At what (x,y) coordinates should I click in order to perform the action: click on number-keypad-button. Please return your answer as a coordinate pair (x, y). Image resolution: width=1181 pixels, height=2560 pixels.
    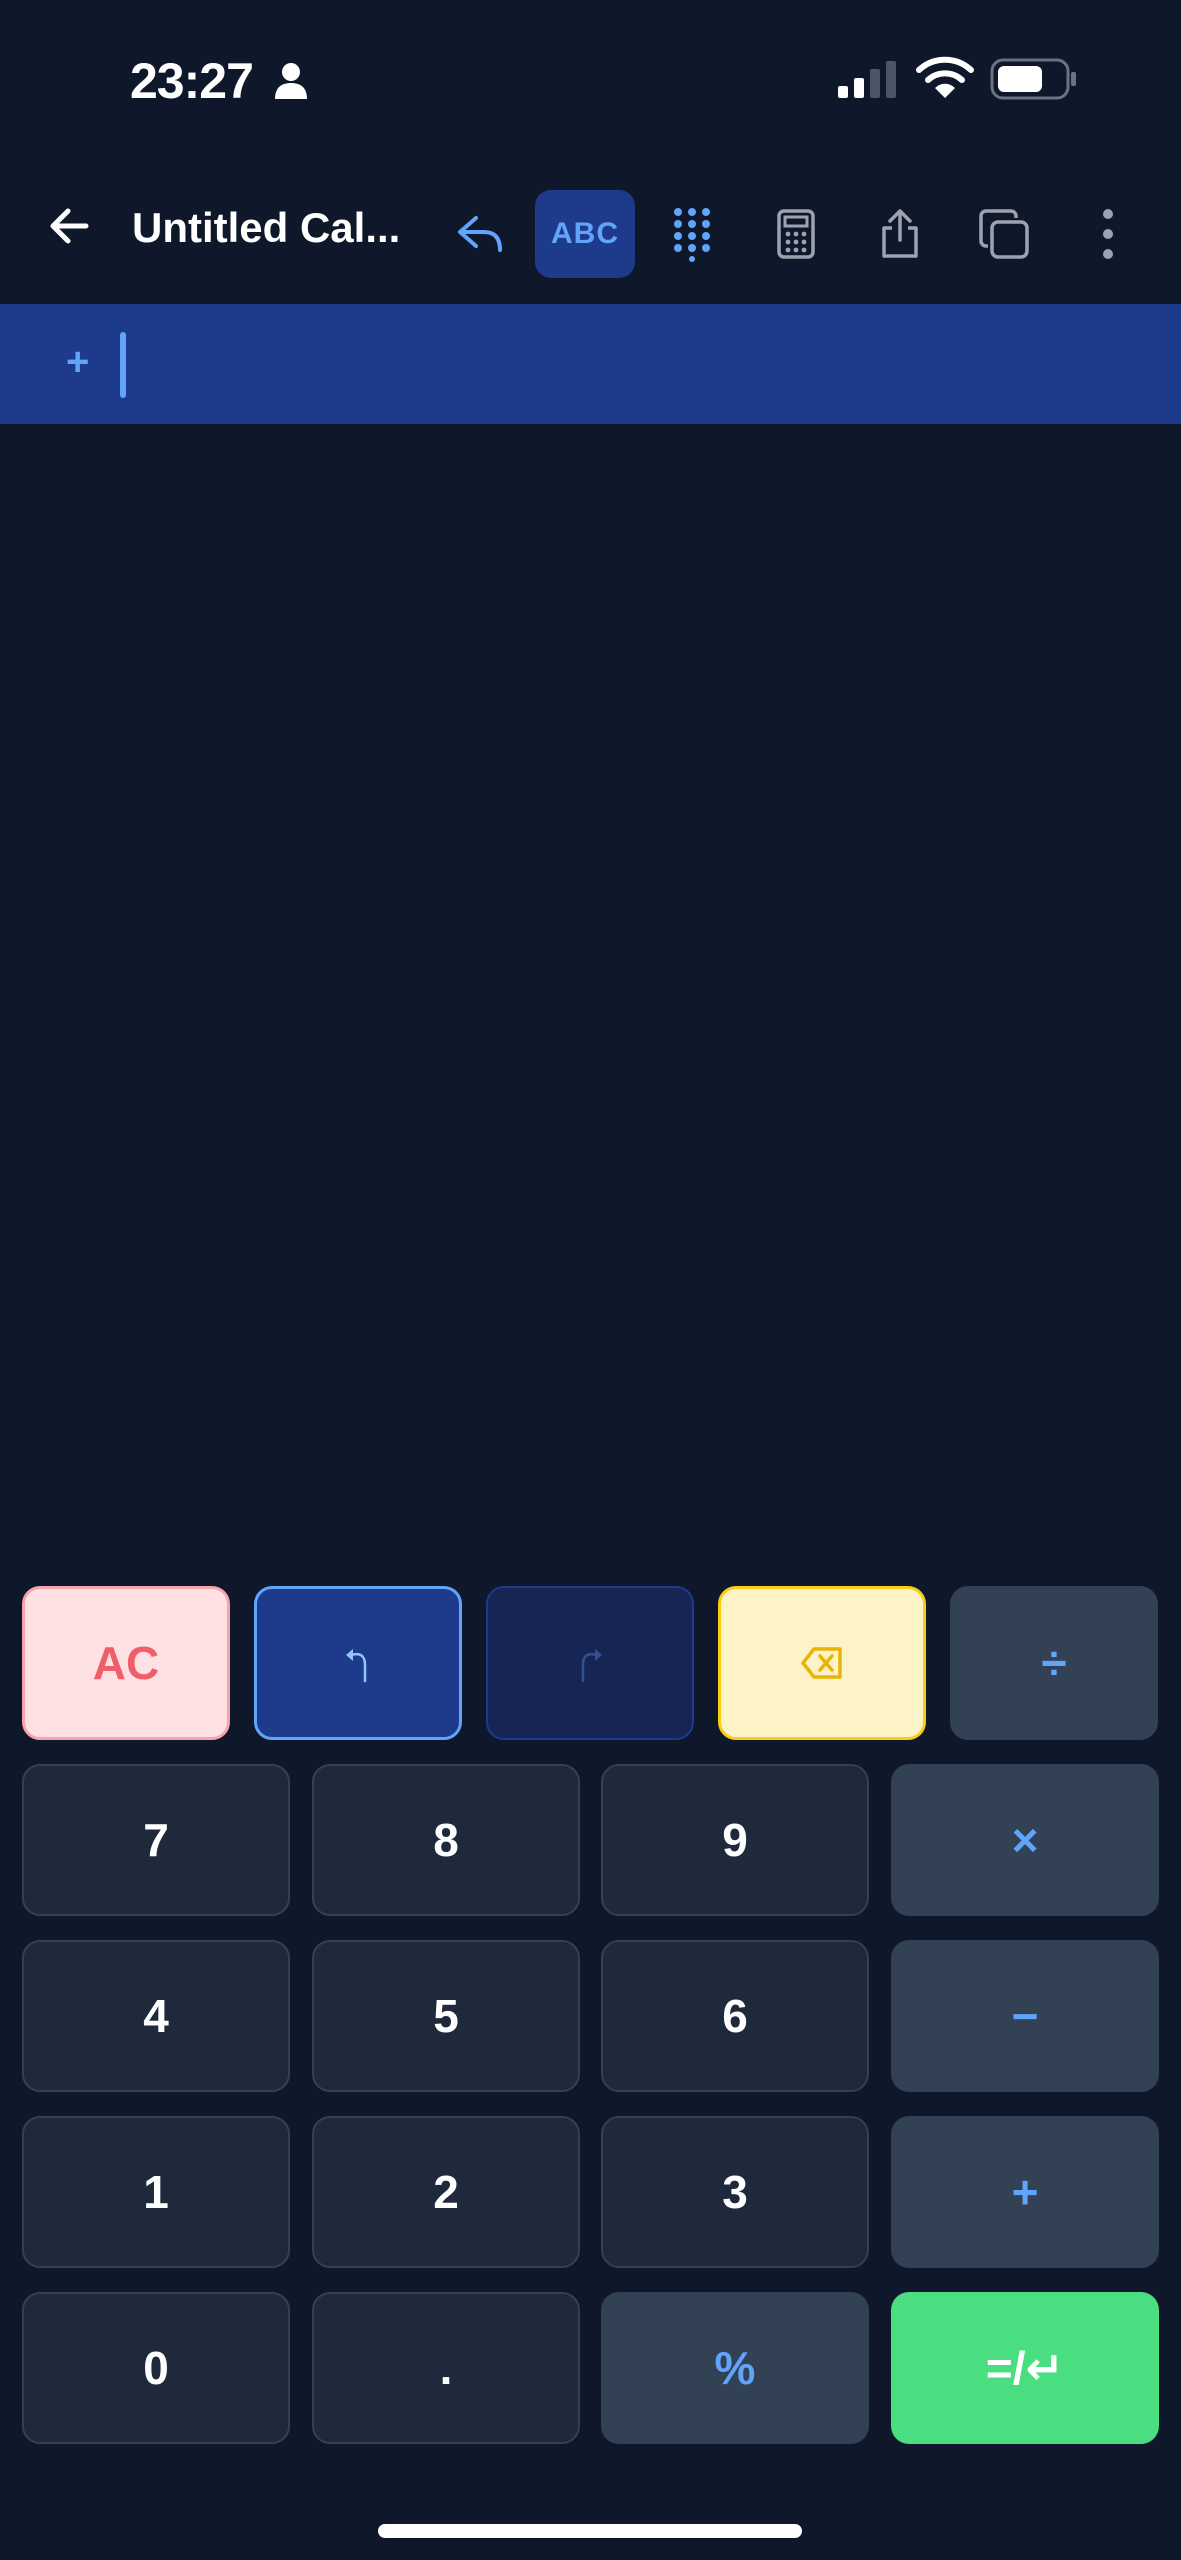
    Looking at the image, I should click on (692, 234).